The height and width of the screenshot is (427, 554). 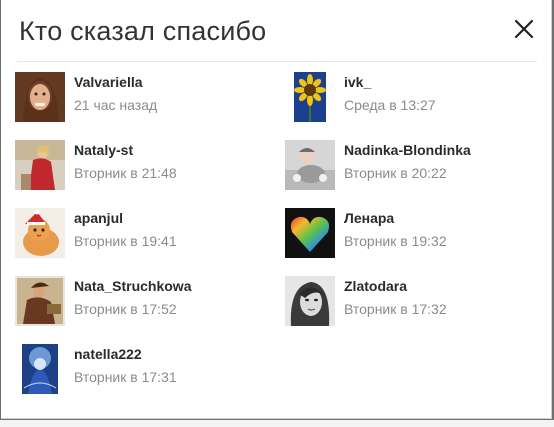 What do you see at coordinates (310, 97) in the screenshot?
I see `sunflower-avatar` at bounding box center [310, 97].